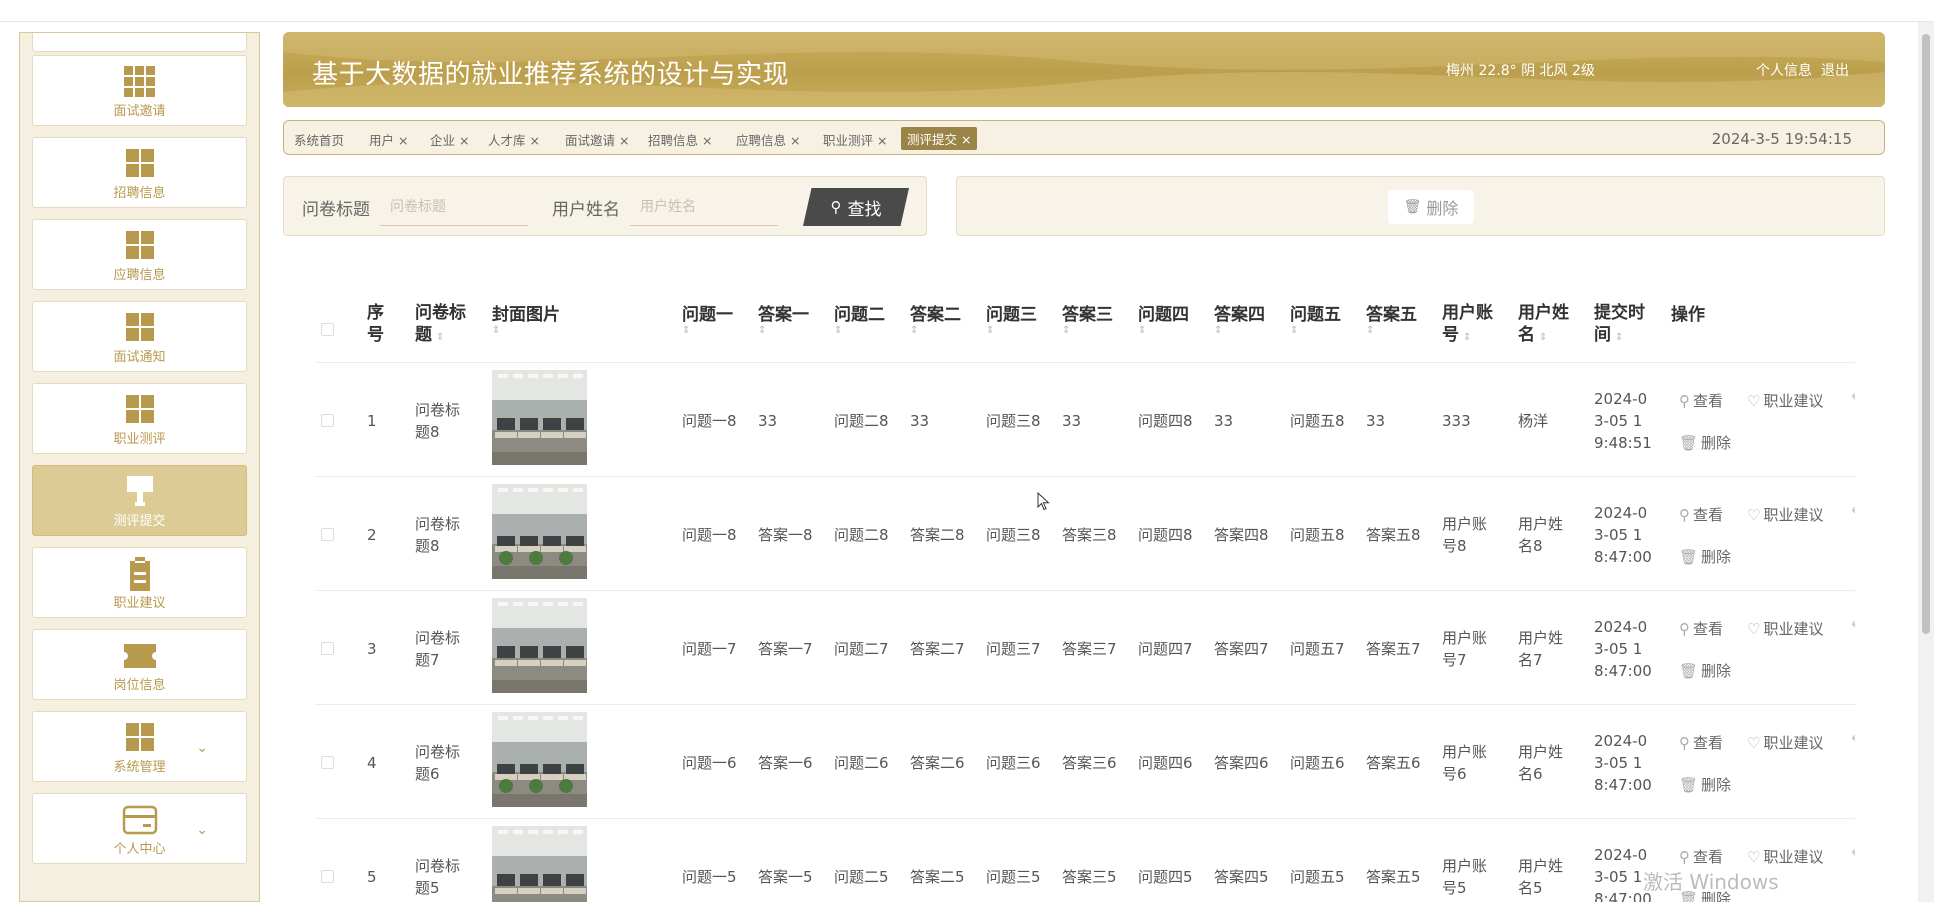 The image size is (1934, 902). I want to click on windows-activation-watermark: 激活 Windows, so click(1711, 882).